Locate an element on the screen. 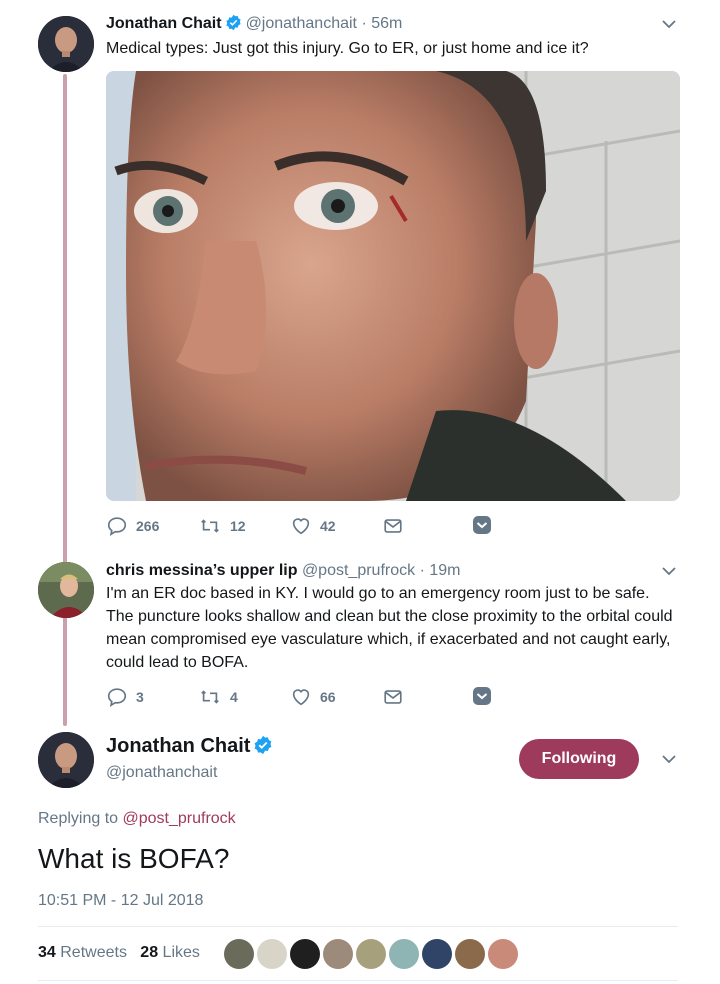 This screenshot has height=984, width=720. likes-stat: 28 Likes is located at coordinates (170, 952).